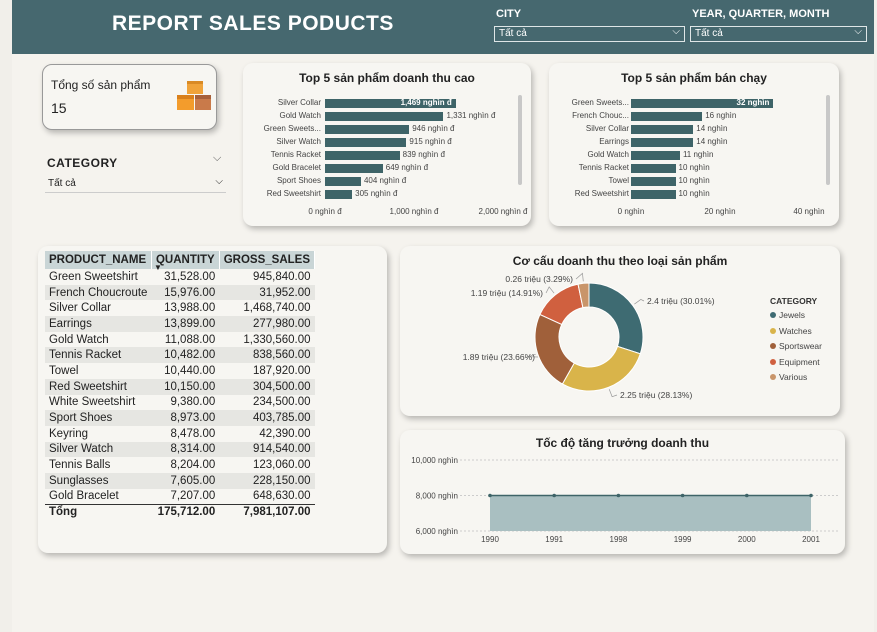 This screenshot has width=877, height=632. What do you see at coordinates (135, 184) in the screenshot?
I see `category-filter-dropdown: Tất cả ⌵` at bounding box center [135, 184].